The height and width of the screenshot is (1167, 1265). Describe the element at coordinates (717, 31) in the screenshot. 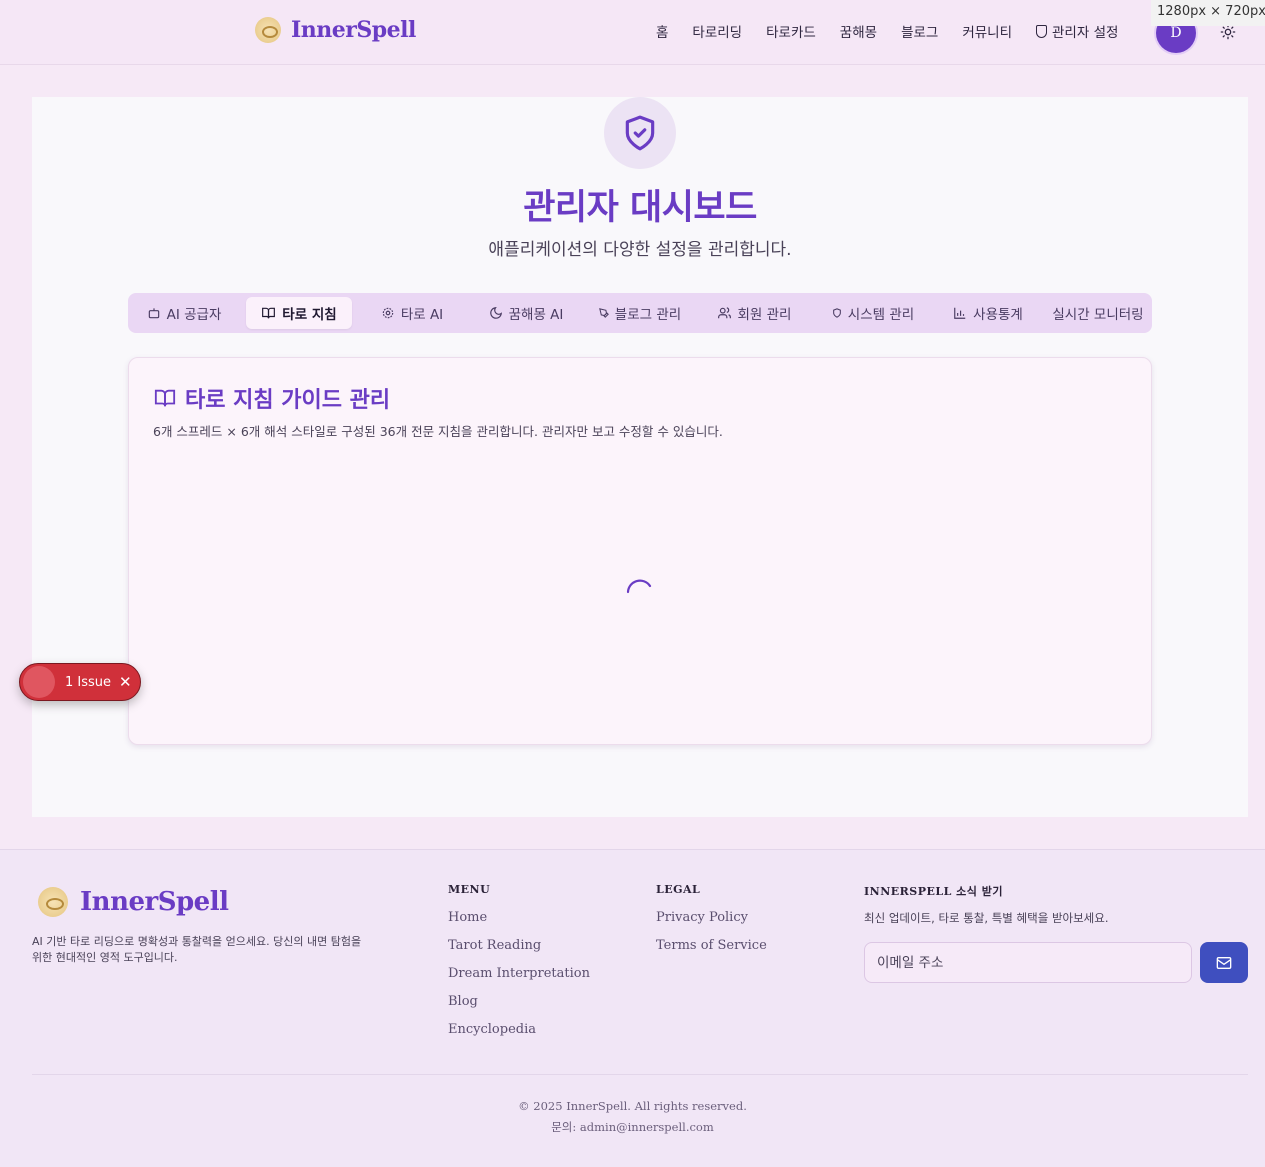

I see `nav-tarot-reading: 타로리딩` at that location.